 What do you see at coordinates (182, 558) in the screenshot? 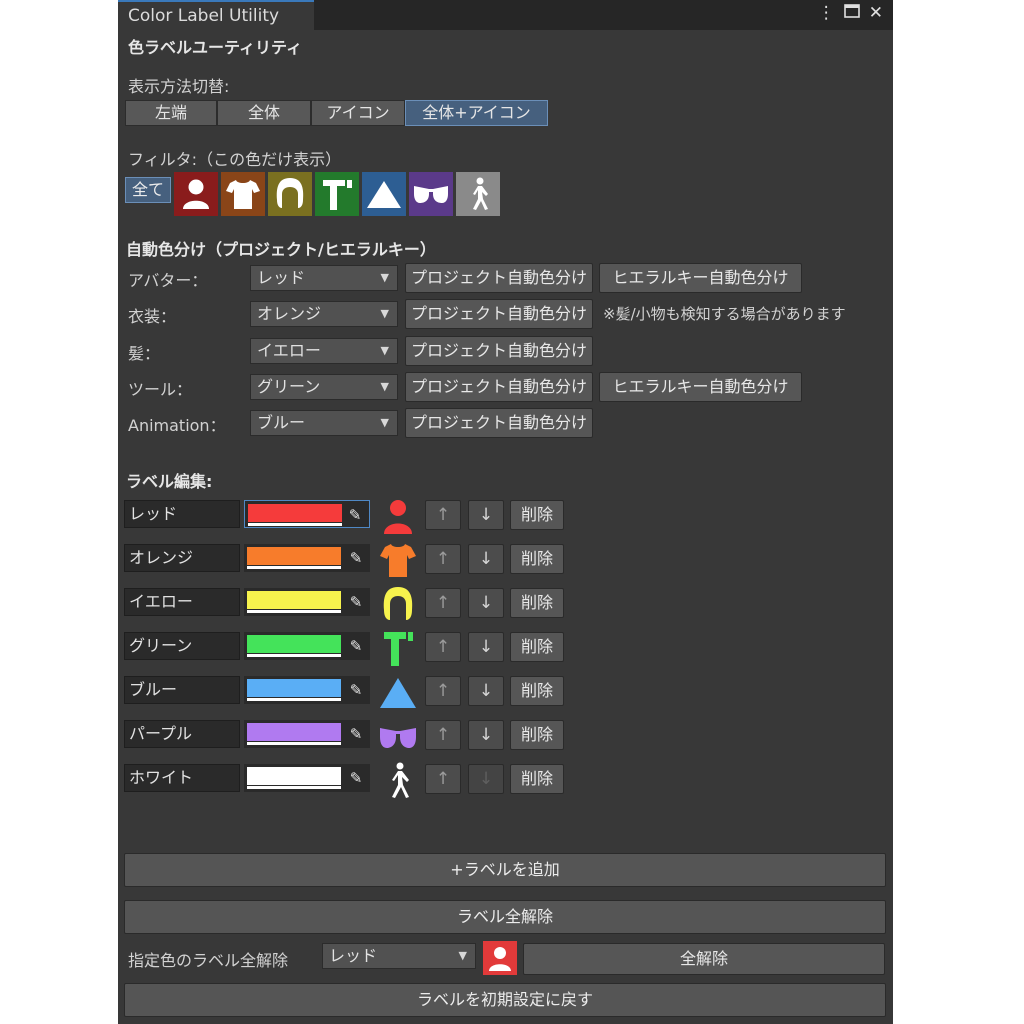
I see `label-name-field: オレンジ` at bounding box center [182, 558].